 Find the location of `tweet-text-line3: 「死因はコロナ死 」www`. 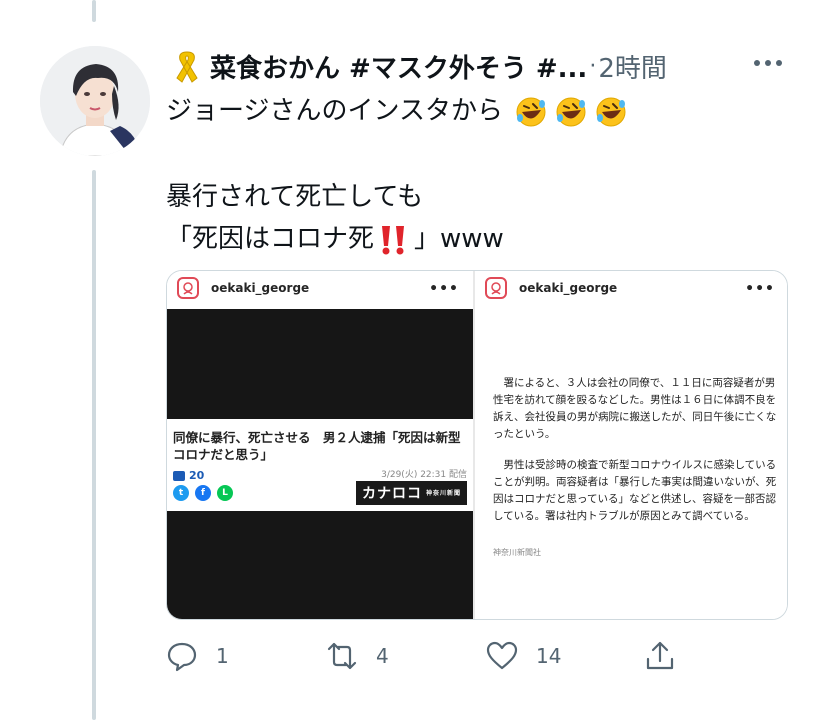

tweet-text-line3: 「死因はコロナ死 」www is located at coordinates (335, 237).